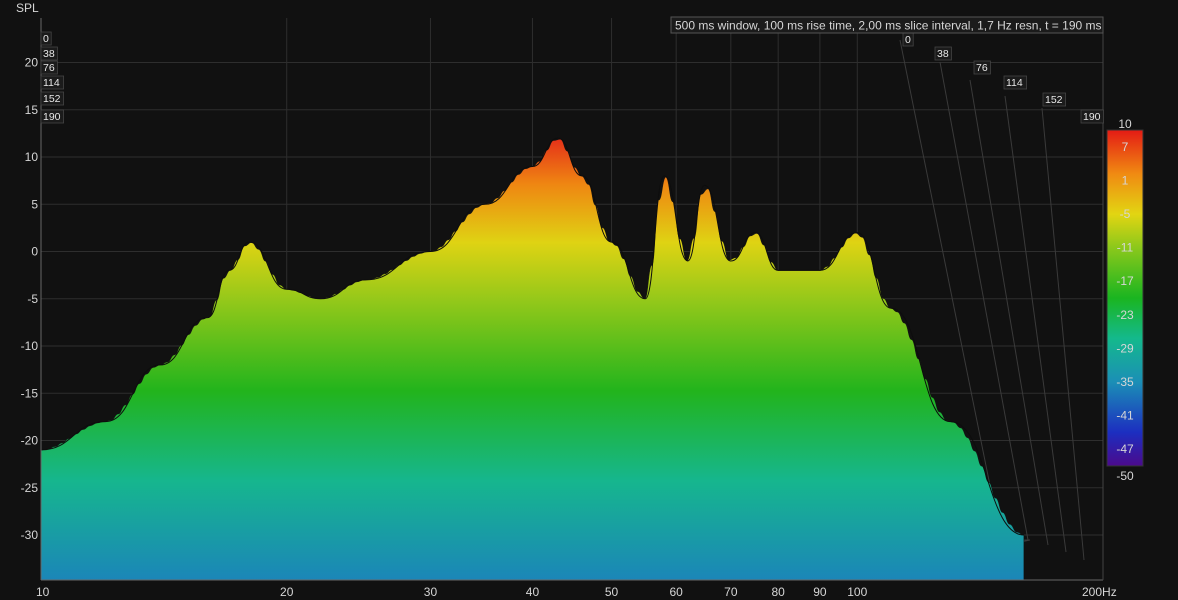 This screenshot has width=1178, height=600. I want to click on colorbar-tick-label: 10, so click(1125, 124).